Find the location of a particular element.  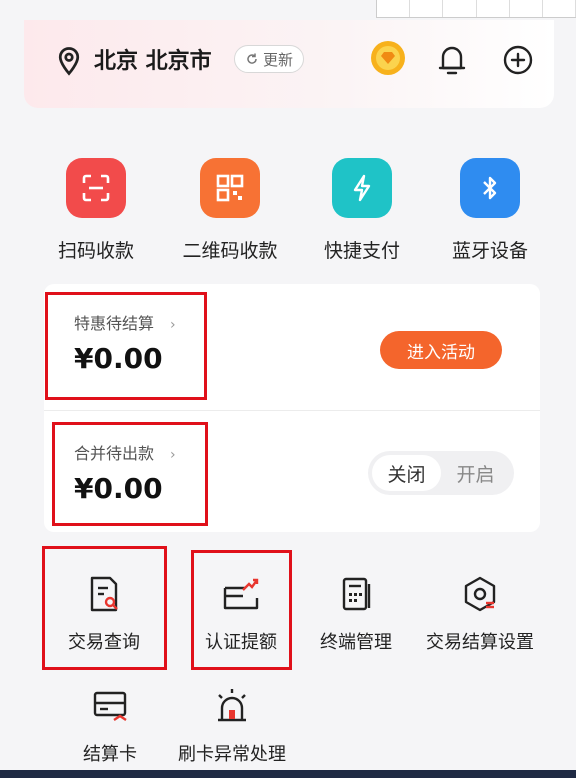

limit-increase-icon is located at coordinates (241, 594).